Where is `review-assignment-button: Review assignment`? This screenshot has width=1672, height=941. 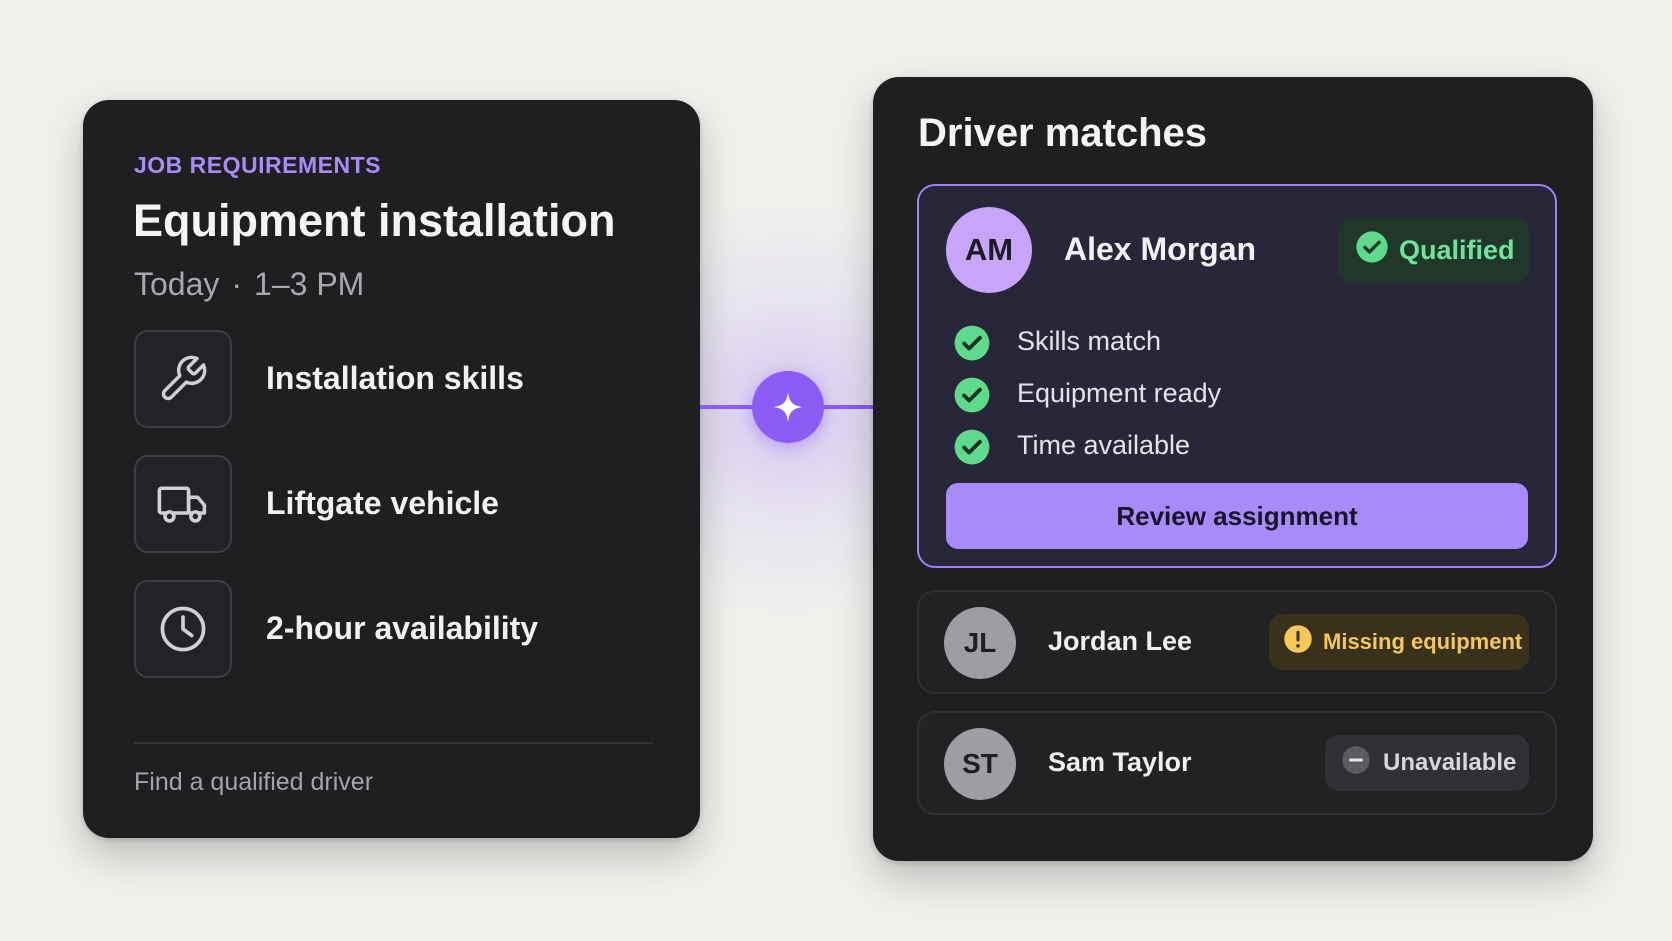 review-assignment-button: Review assignment is located at coordinates (1237, 516).